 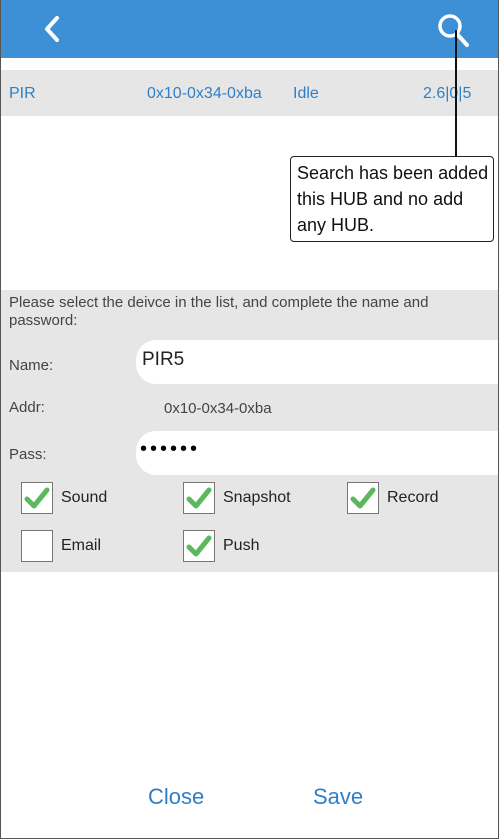 What do you see at coordinates (249, 29) in the screenshot?
I see `top-bar` at bounding box center [249, 29].